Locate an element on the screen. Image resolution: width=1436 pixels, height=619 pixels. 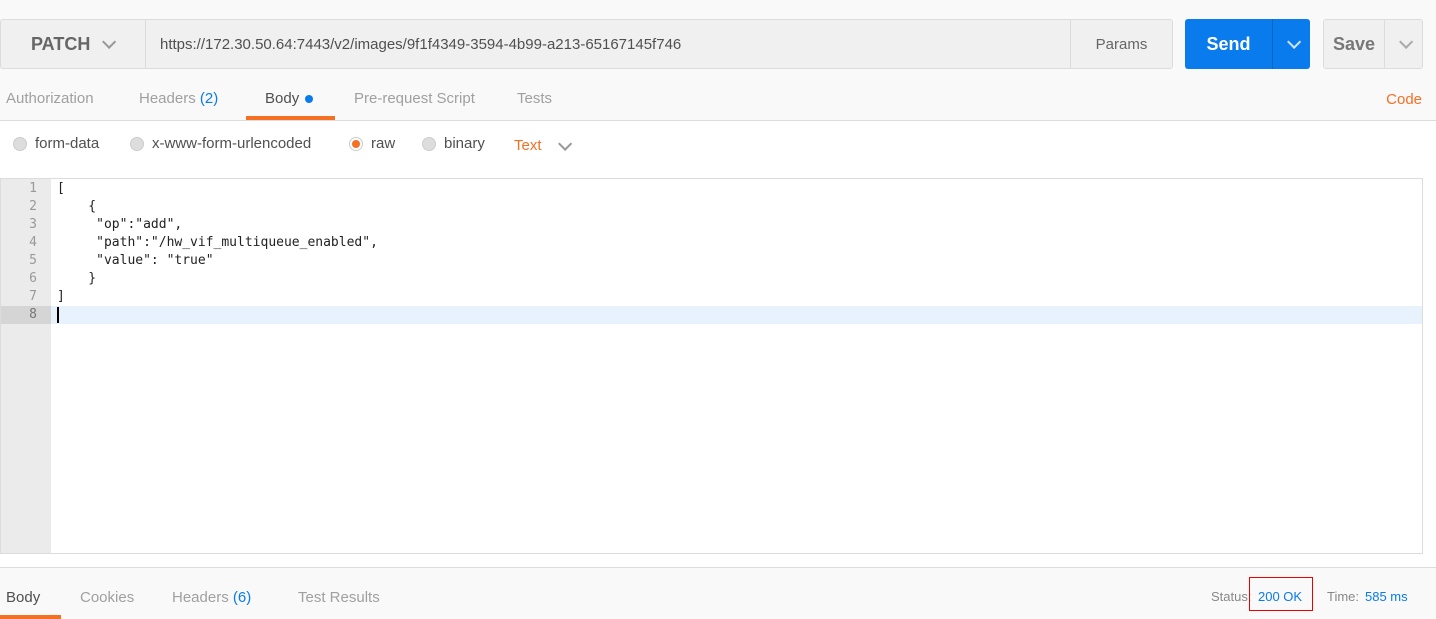
time-value: 585 ms is located at coordinates (1386, 596).